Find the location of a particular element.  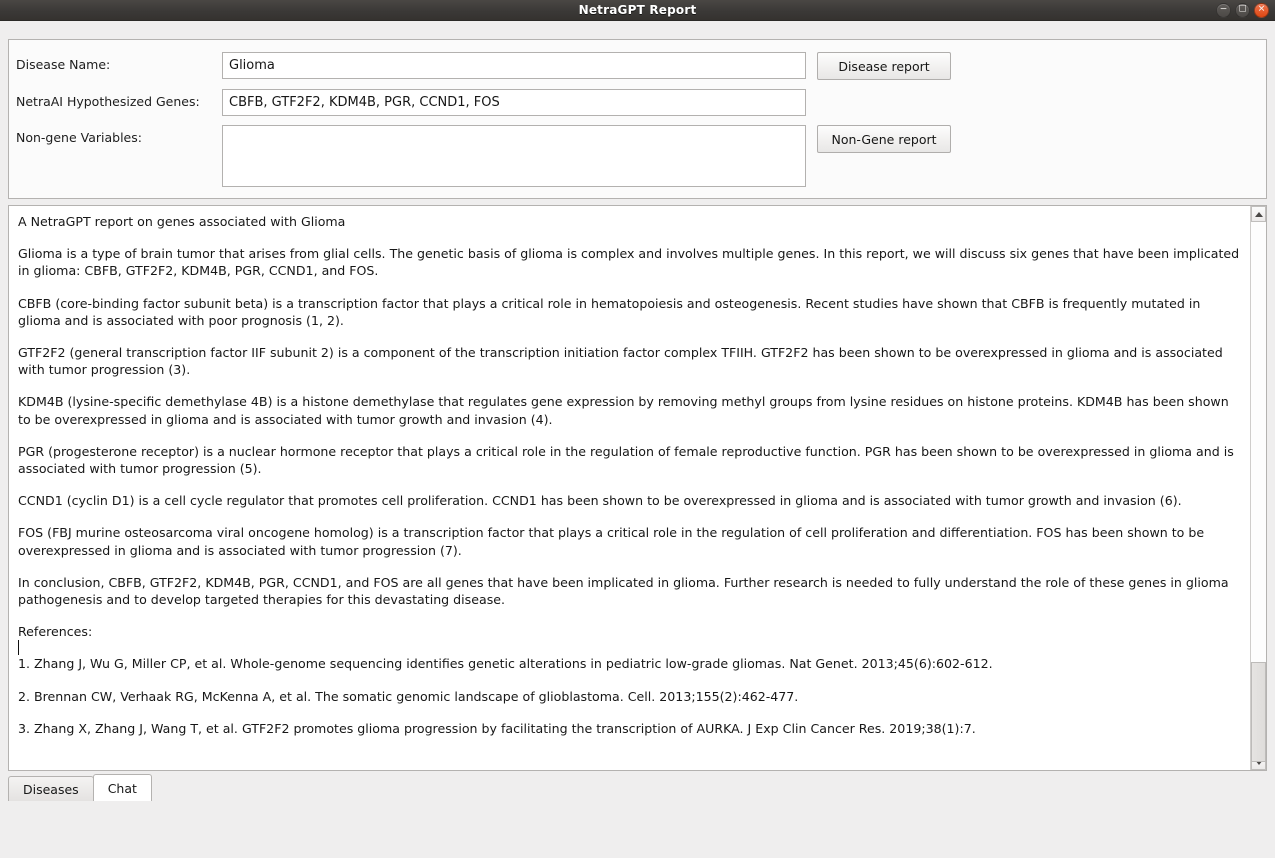

hypothesized-genes-row: NetraAI Hypothesized Genes: is located at coordinates (636, 102).